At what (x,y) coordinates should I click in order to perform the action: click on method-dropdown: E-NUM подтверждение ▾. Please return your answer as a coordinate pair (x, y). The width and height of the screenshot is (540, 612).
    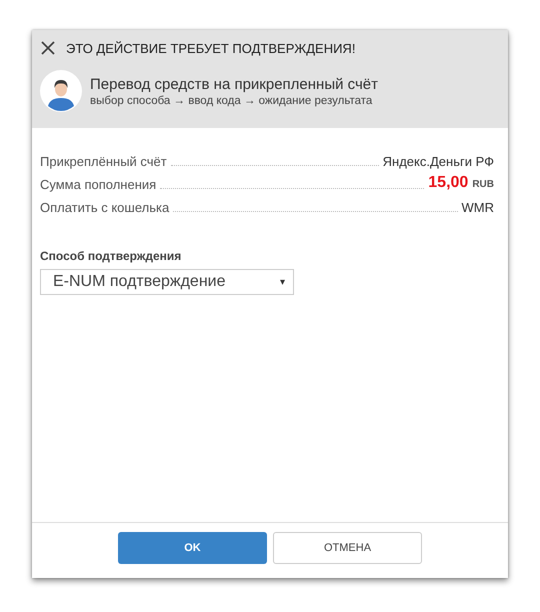
    Looking at the image, I should click on (167, 282).